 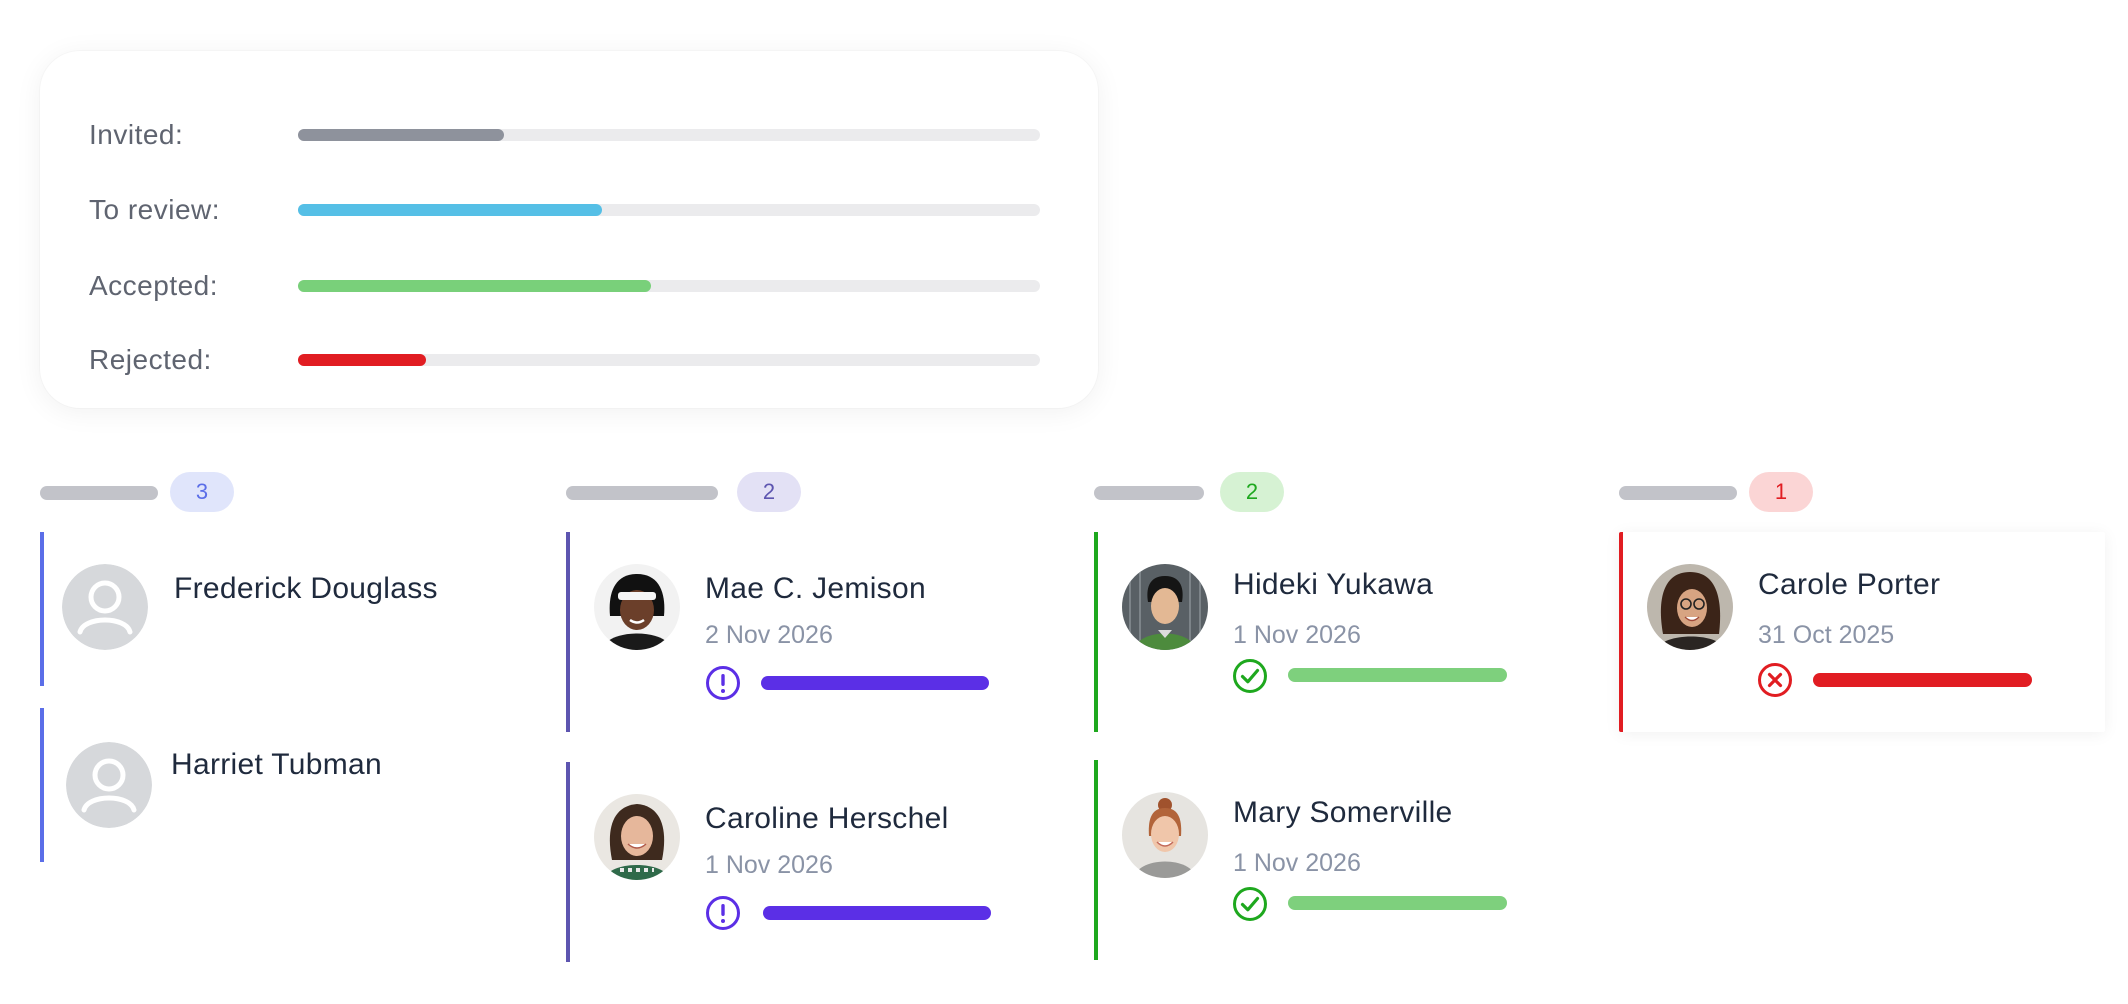 What do you see at coordinates (1869, 492) in the screenshot?
I see `column-header: 1` at bounding box center [1869, 492].